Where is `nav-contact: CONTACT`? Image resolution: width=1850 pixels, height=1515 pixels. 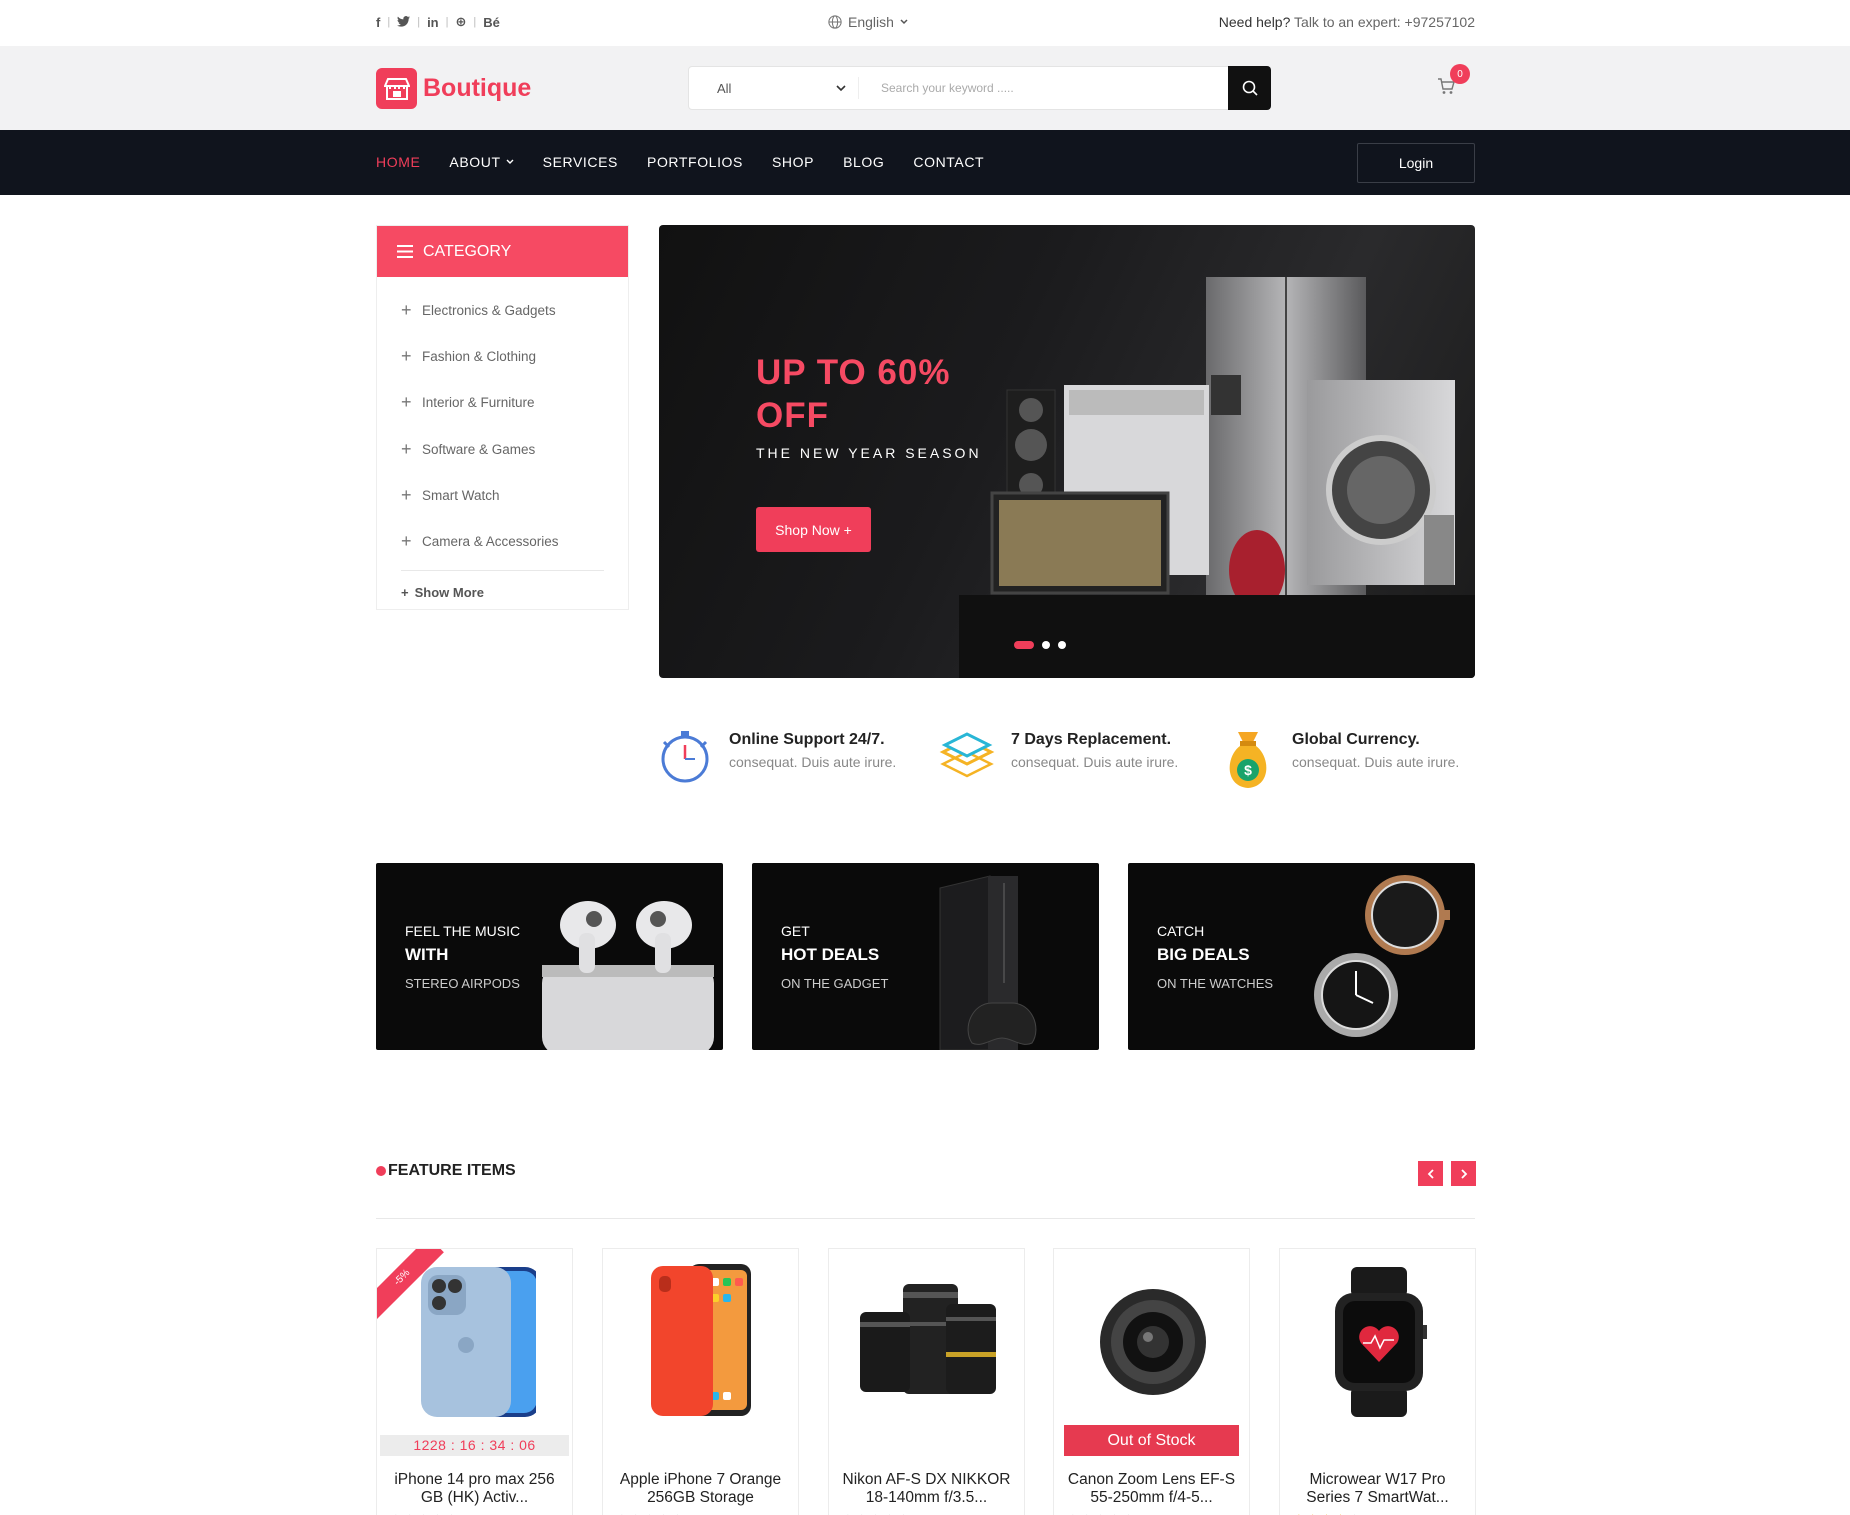 nav-contact: CONTACT is located at coordinates (948, 162).